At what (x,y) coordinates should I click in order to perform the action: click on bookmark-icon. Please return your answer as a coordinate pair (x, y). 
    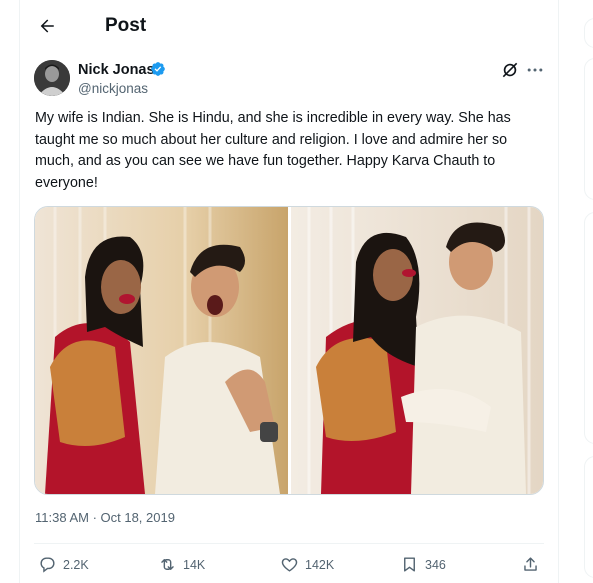
    Looking at the image, I should click on (409, 564).